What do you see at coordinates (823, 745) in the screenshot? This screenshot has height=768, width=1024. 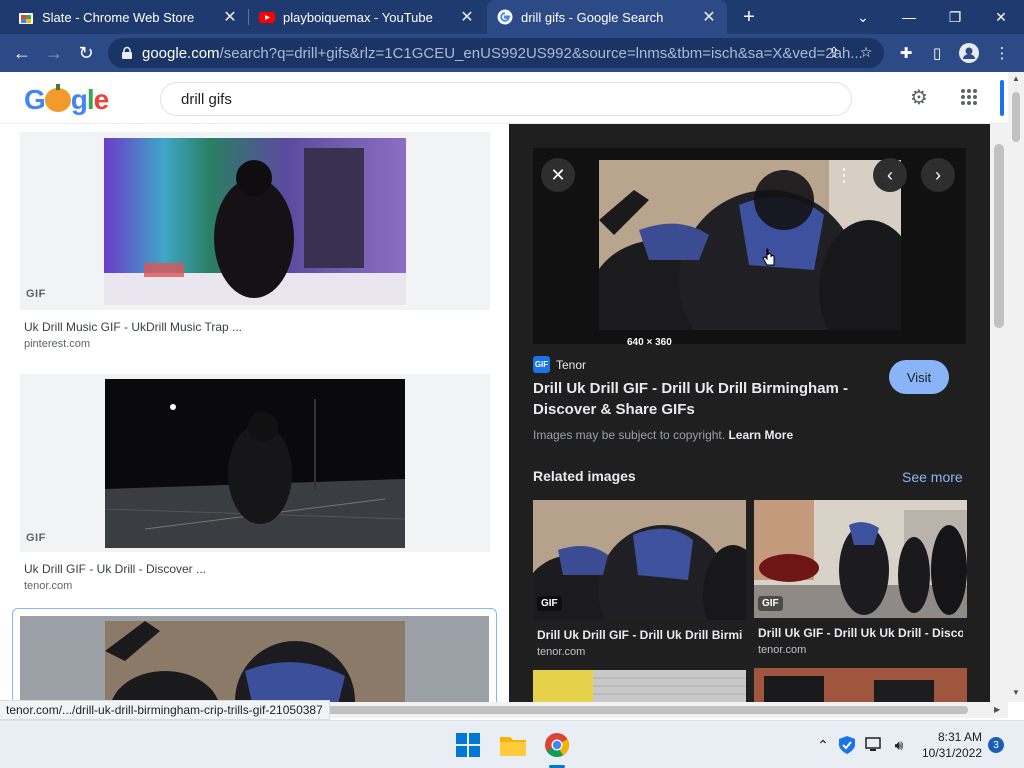 I see `chevron-up-icon: ⌃` at bounding box center [823, 745].